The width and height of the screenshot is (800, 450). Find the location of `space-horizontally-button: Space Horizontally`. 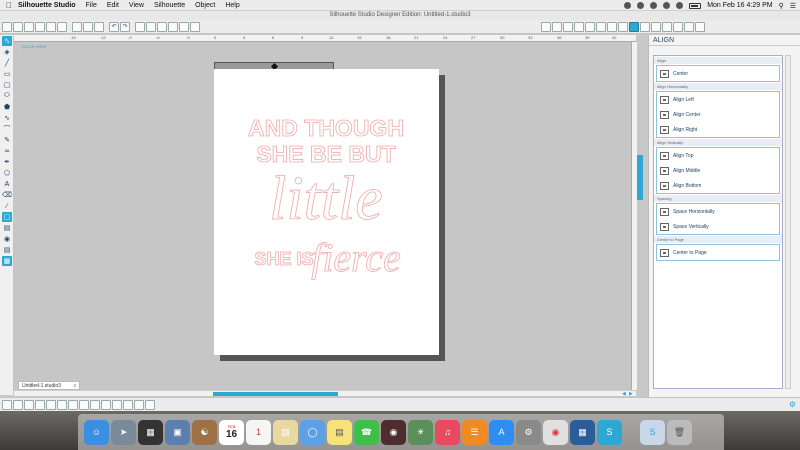

space-horizontally-button: Space Horizontally is located at coordinates (718, 211).